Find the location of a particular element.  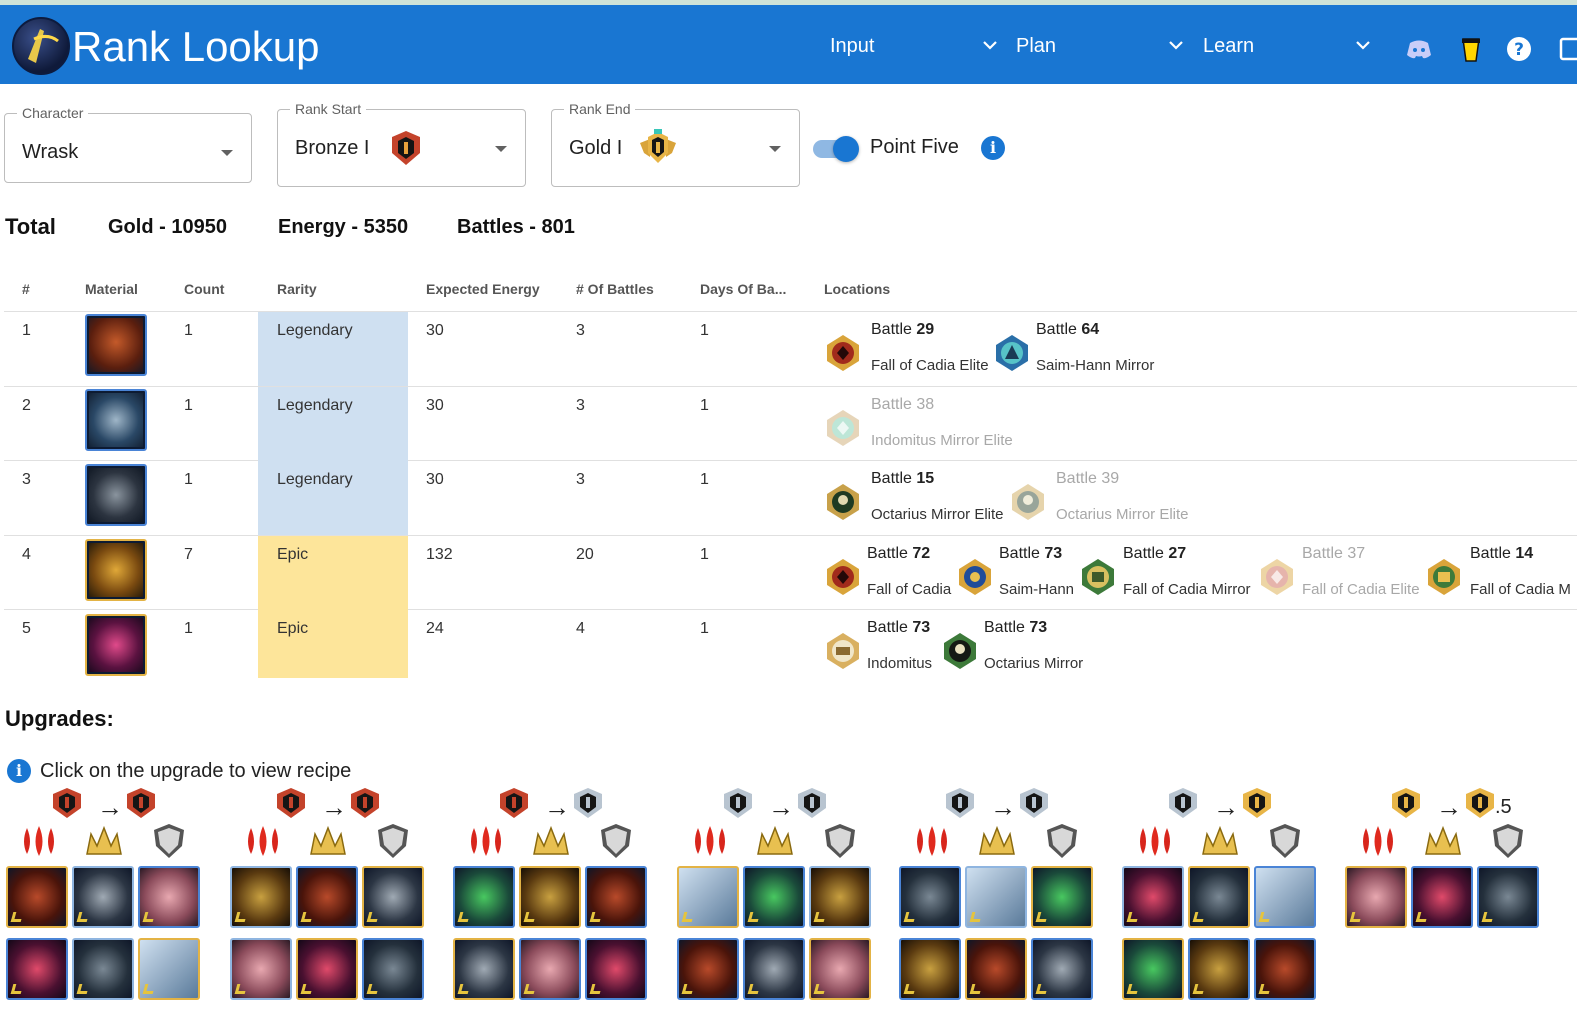

nav-learn: Learn is located at coordinates (1288, 48).